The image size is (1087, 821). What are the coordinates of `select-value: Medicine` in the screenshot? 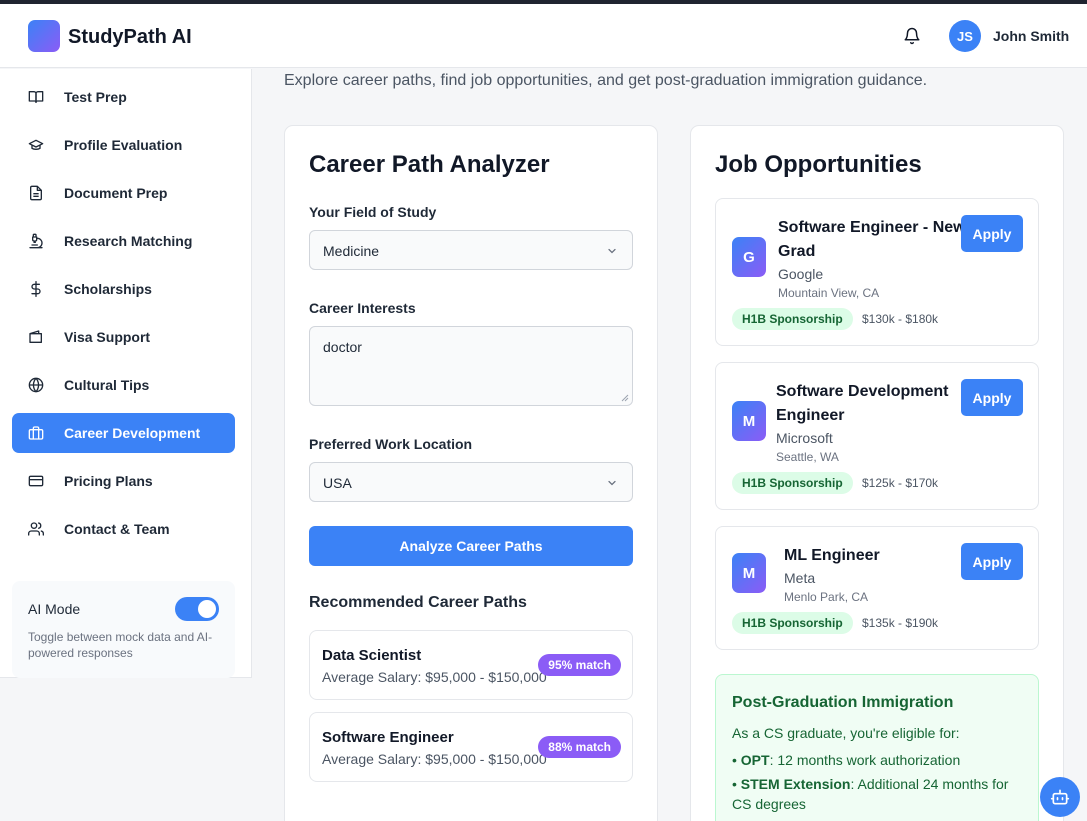 It's located at (351, 251).